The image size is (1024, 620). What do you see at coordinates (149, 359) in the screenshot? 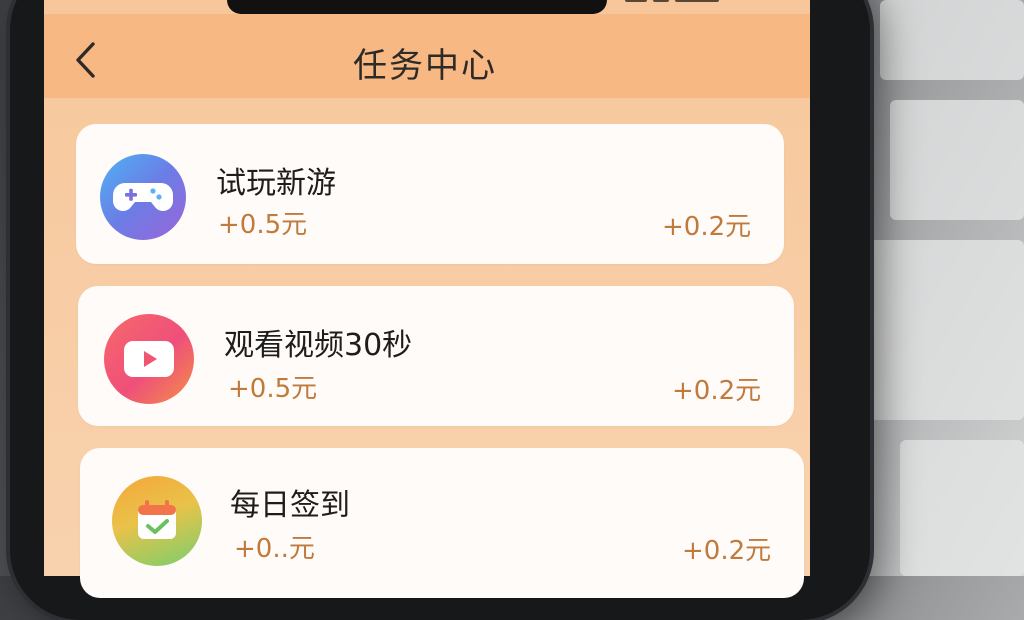
I see `play-video-icon` at bounding box center [149, 359].